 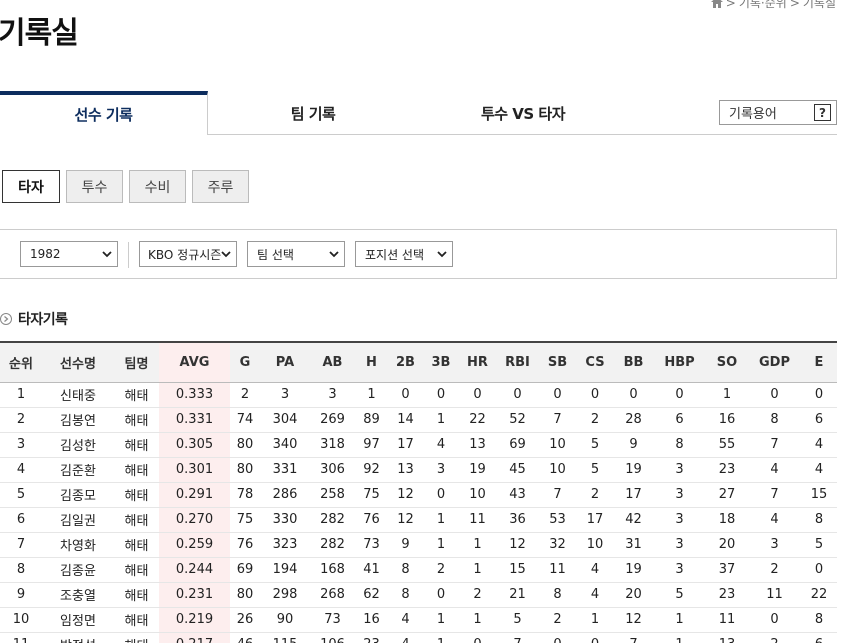 What do you see at coordinates (157, 186) in the screenshot?
I see `subtab-defense: 수비` at bounding box center [157, 186].